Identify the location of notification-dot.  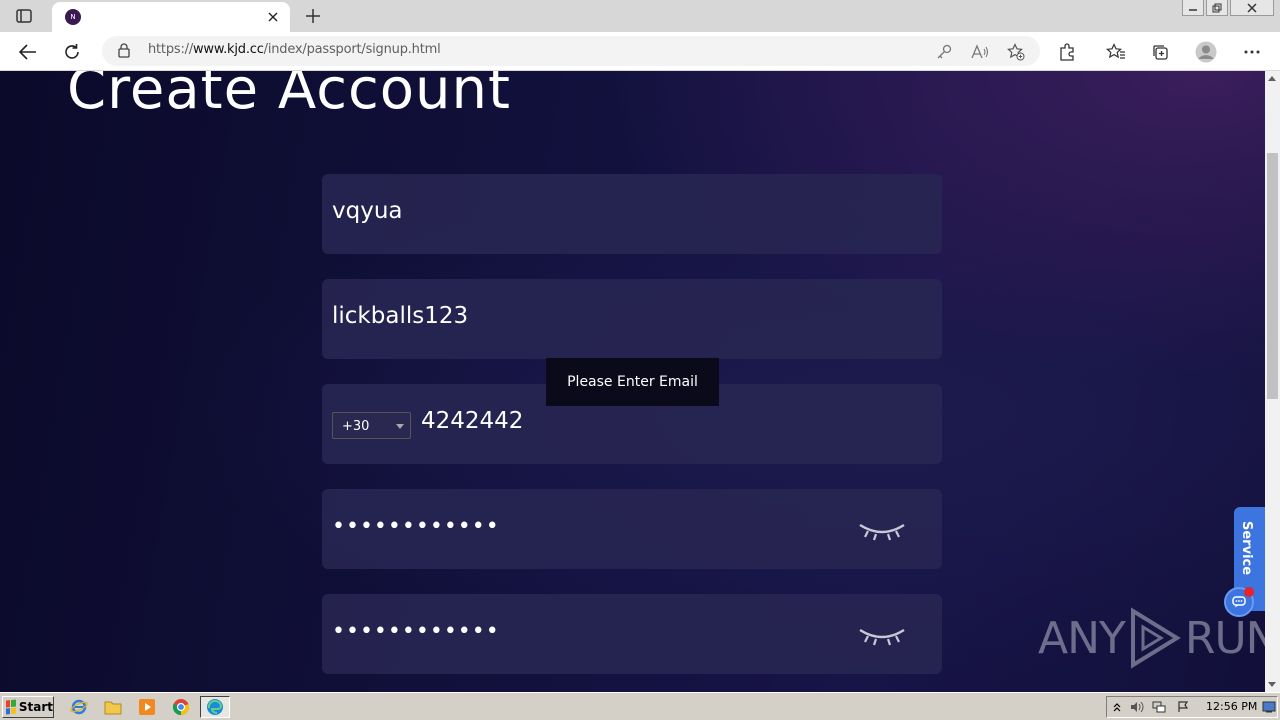
(1249, 592).